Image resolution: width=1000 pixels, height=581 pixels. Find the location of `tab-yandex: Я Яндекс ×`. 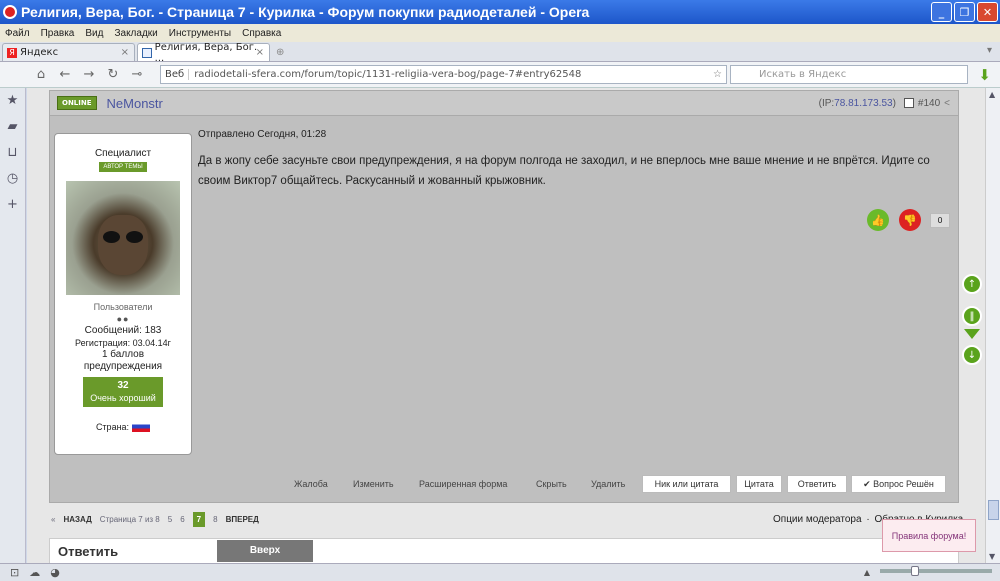

tab-yandex: Я Яндекс × is located at coordinates (68, 52).